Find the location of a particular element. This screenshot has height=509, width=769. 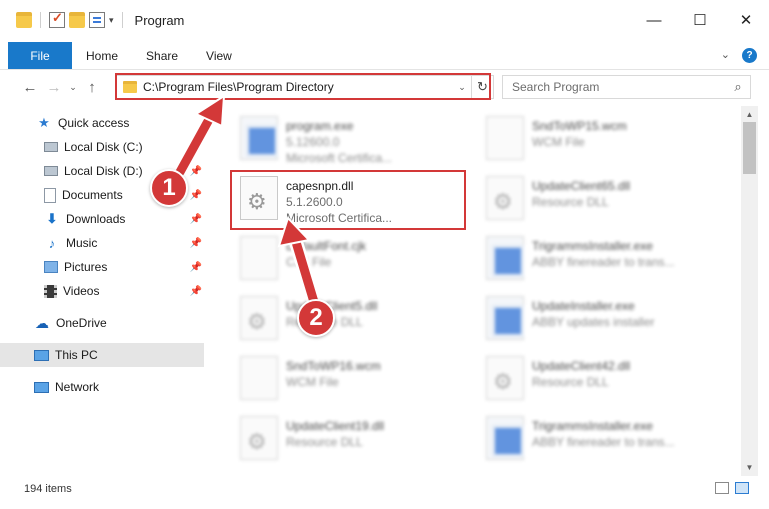

file-name: UpdateClient65.dll is located at coordinates (581, 186).